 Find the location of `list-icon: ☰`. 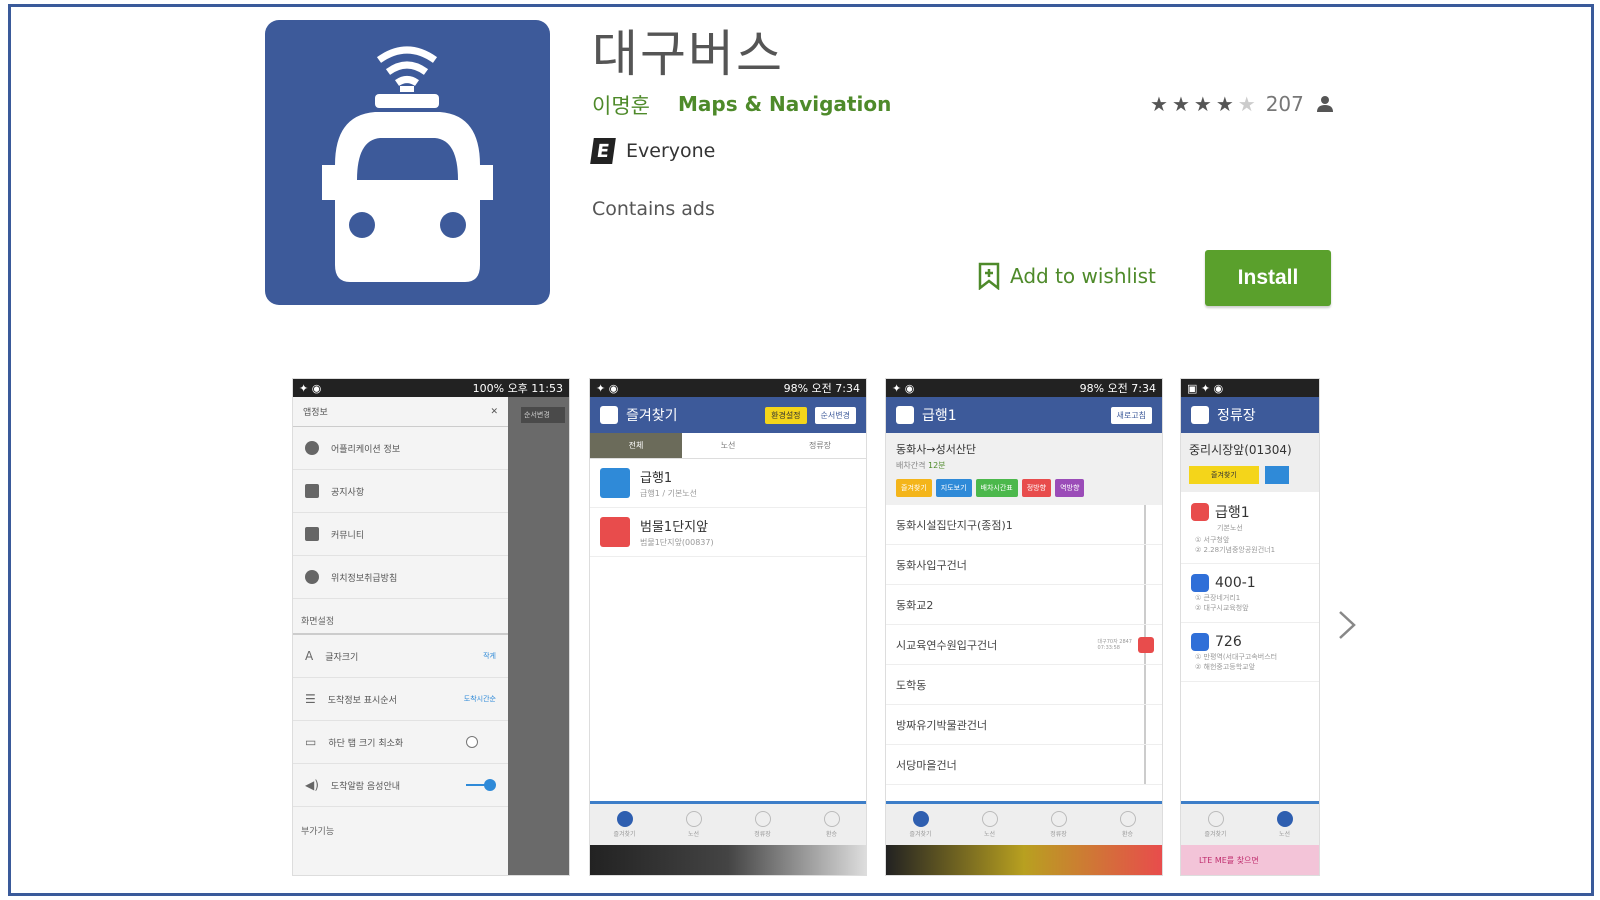

list-icon: ☰ is located at coordinates (310, 699).